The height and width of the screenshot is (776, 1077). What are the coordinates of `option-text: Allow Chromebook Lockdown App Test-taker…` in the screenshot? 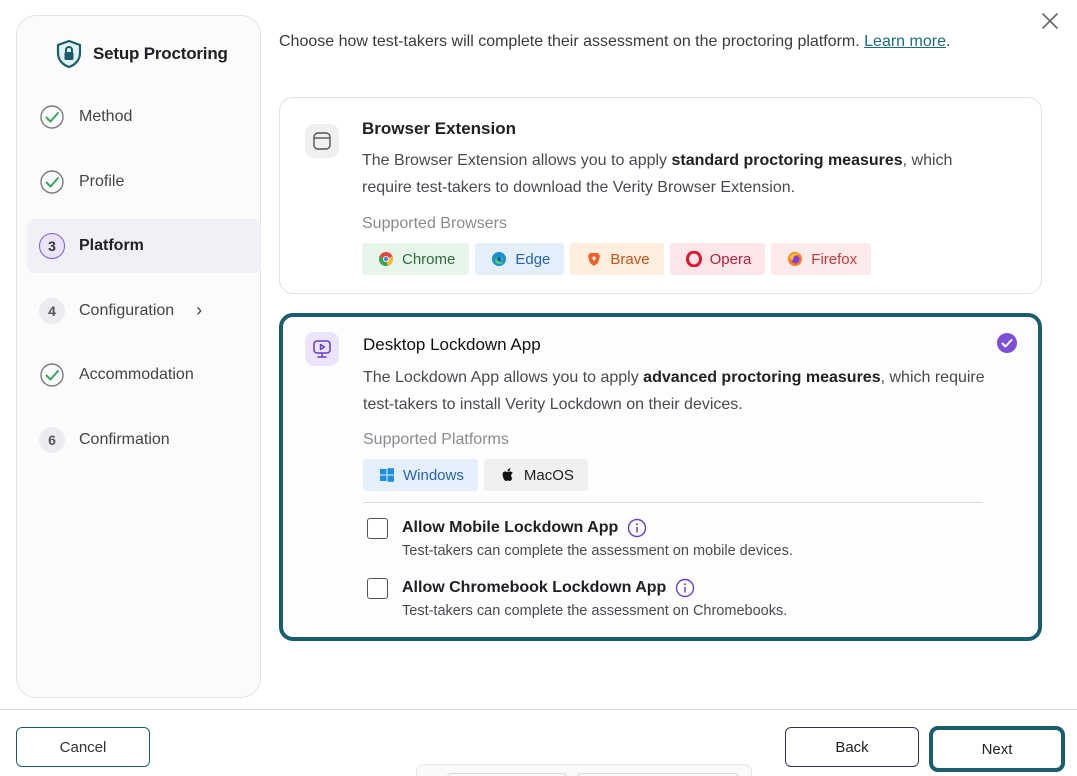 It's located at (594, 598).